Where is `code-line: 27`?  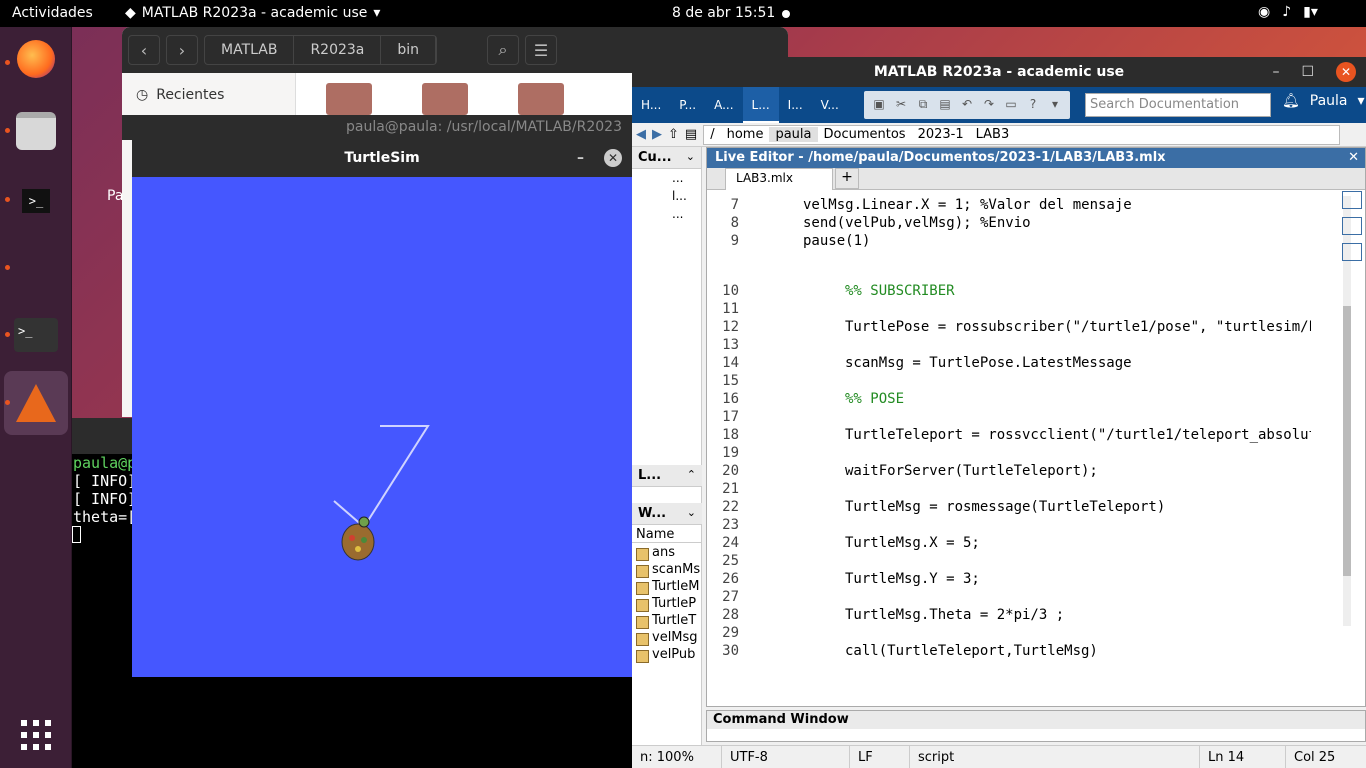
code-line: 27 is located at coordinates (1009, 597).